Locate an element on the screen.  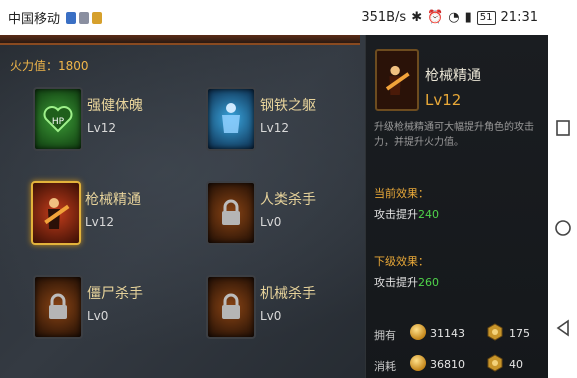
status-bar: 中国移动 351B/s ✱ ⏰ ◔ ▮ 51 21:31 is located at coordinates (274, 17).